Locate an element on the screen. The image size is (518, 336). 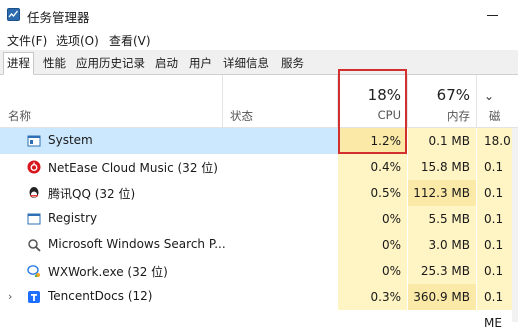
memory-value: 0.1 MB is located at coordinates (442, 141).